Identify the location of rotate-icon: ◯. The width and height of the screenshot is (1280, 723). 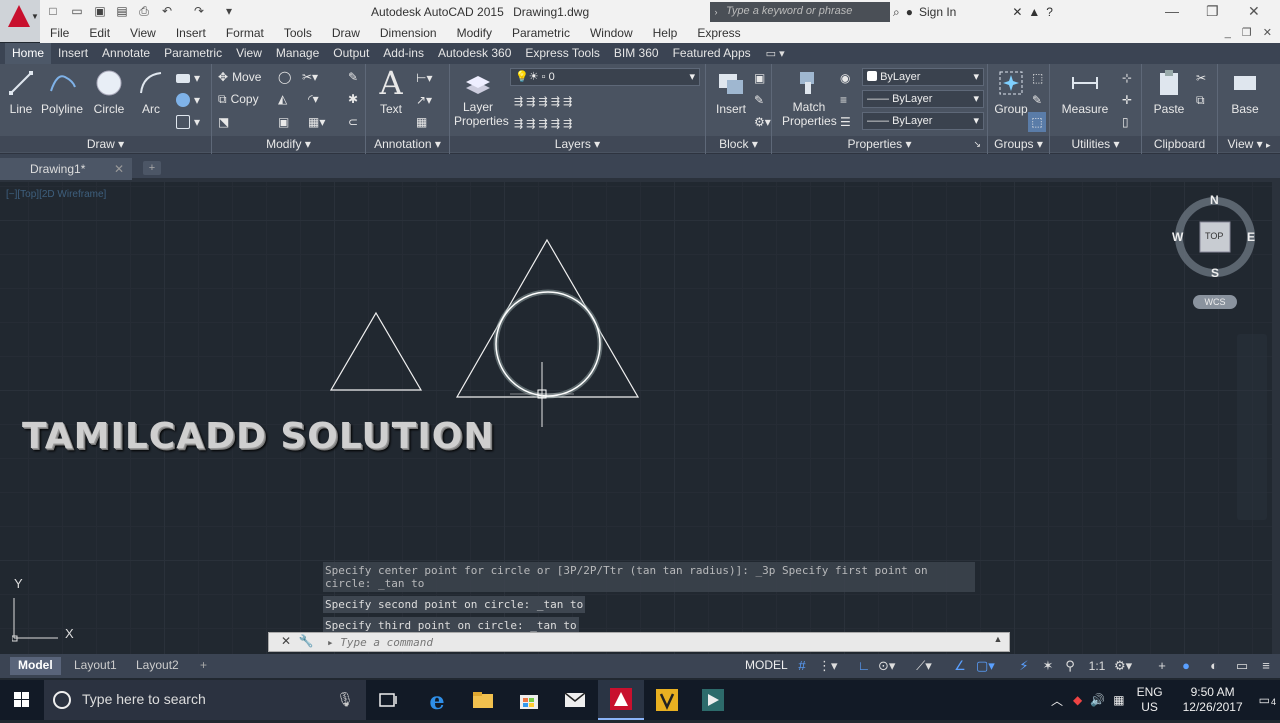
(284, 77).